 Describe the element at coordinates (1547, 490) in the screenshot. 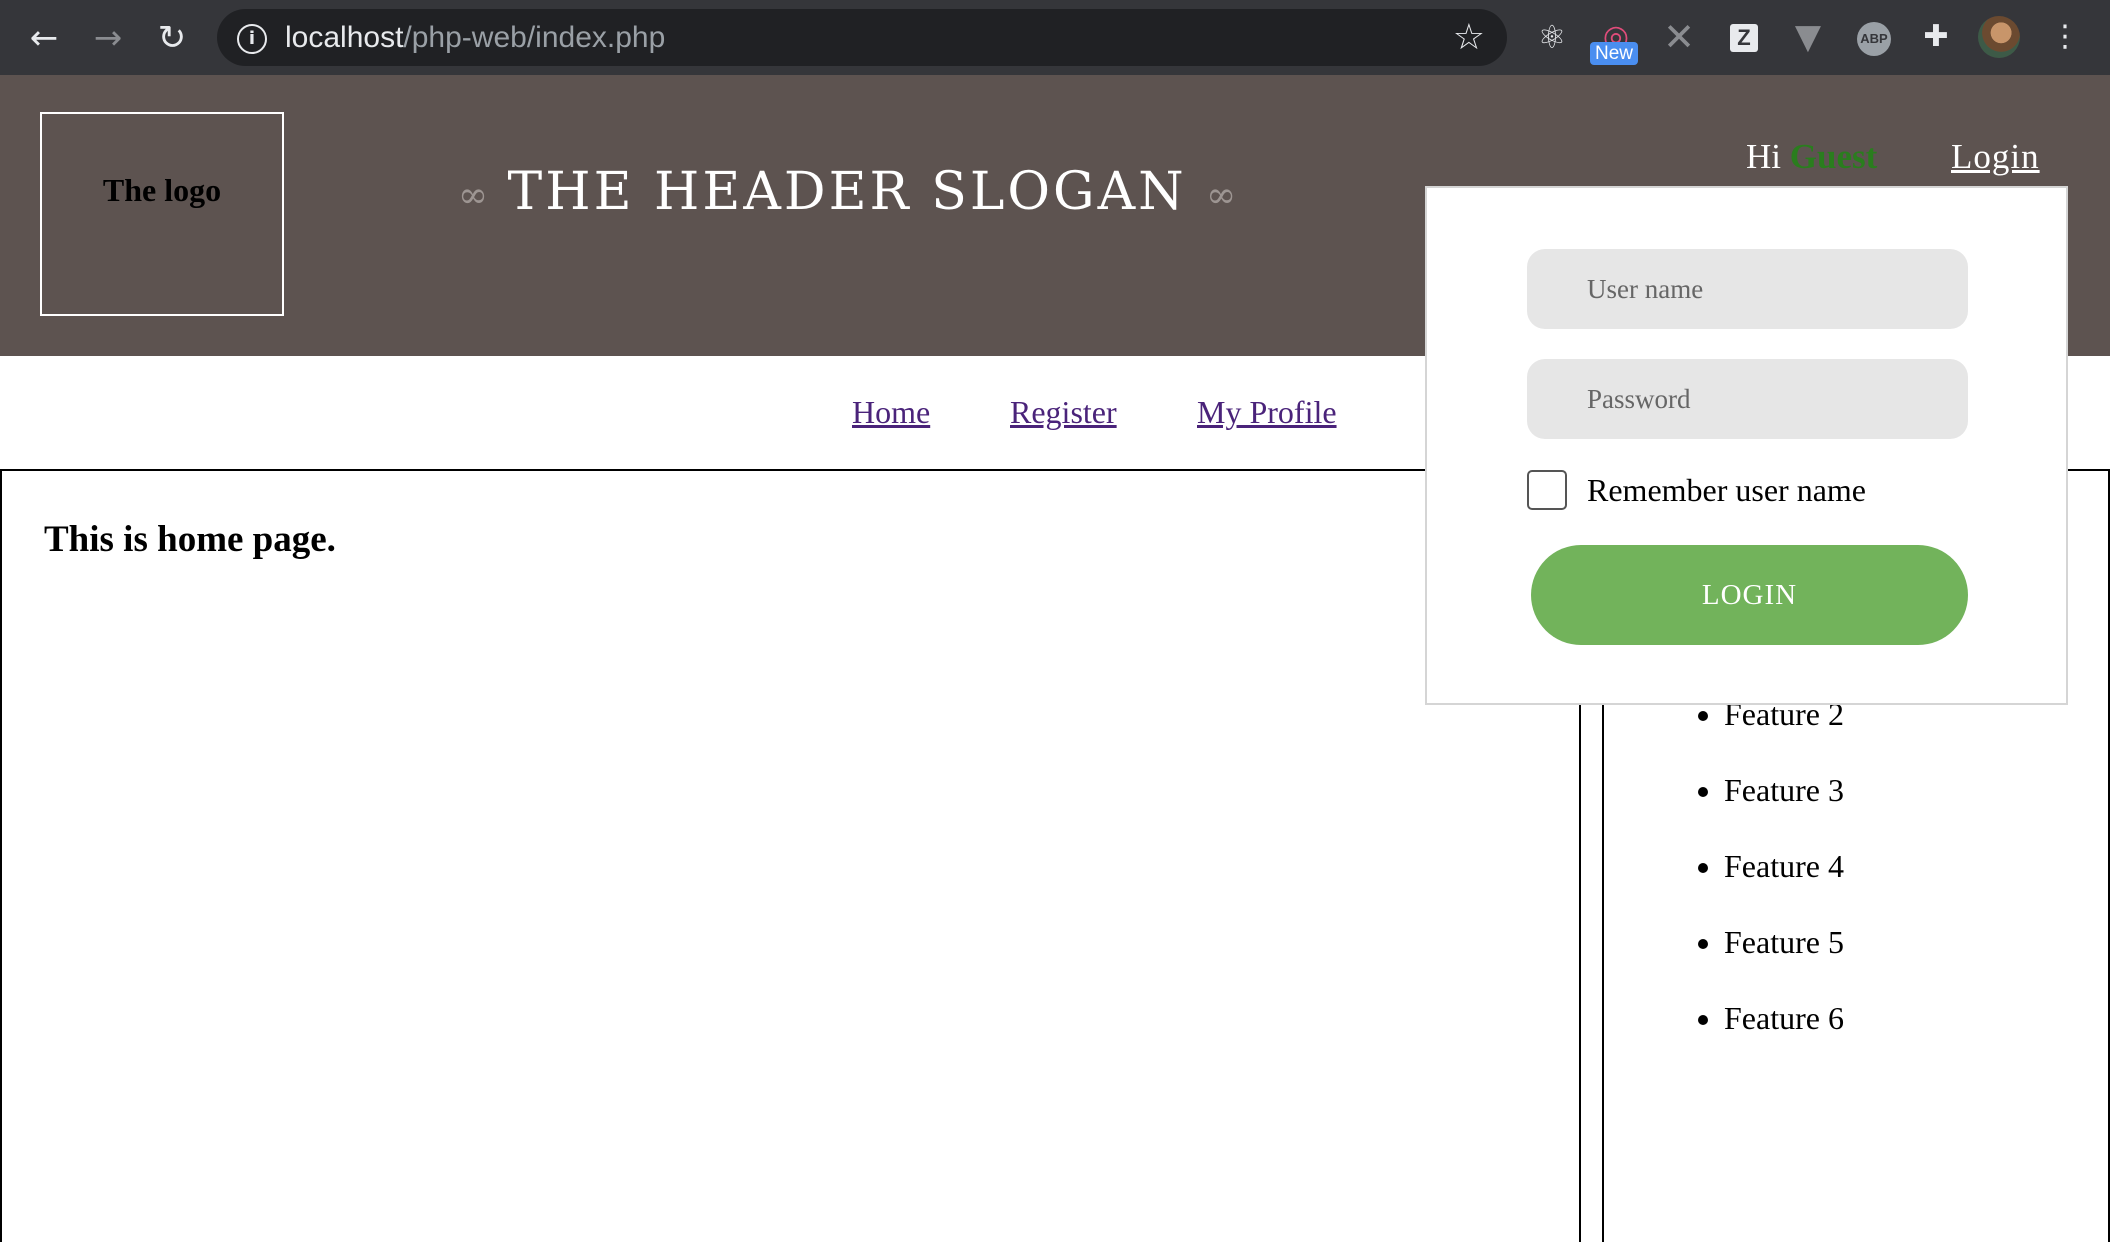

I see `remember-checkbox` at that location.